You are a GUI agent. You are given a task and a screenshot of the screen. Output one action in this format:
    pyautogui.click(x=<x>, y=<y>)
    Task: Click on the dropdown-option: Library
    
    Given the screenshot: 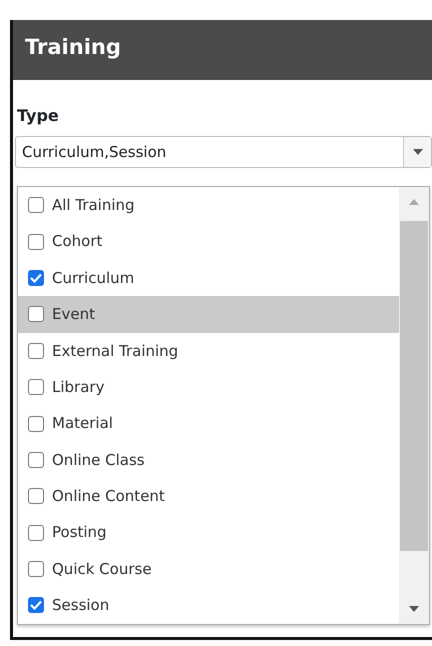 What is the action you would take?
    pyautogui.click(x=208, y=387)
    